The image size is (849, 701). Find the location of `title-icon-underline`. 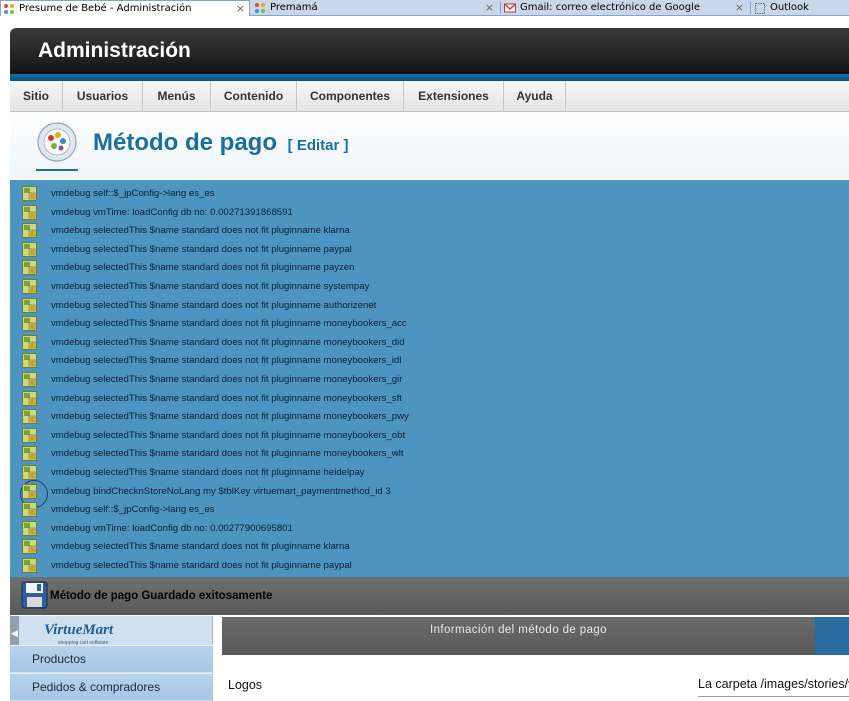

title-icon-underline is located at coordinates (57, 170).